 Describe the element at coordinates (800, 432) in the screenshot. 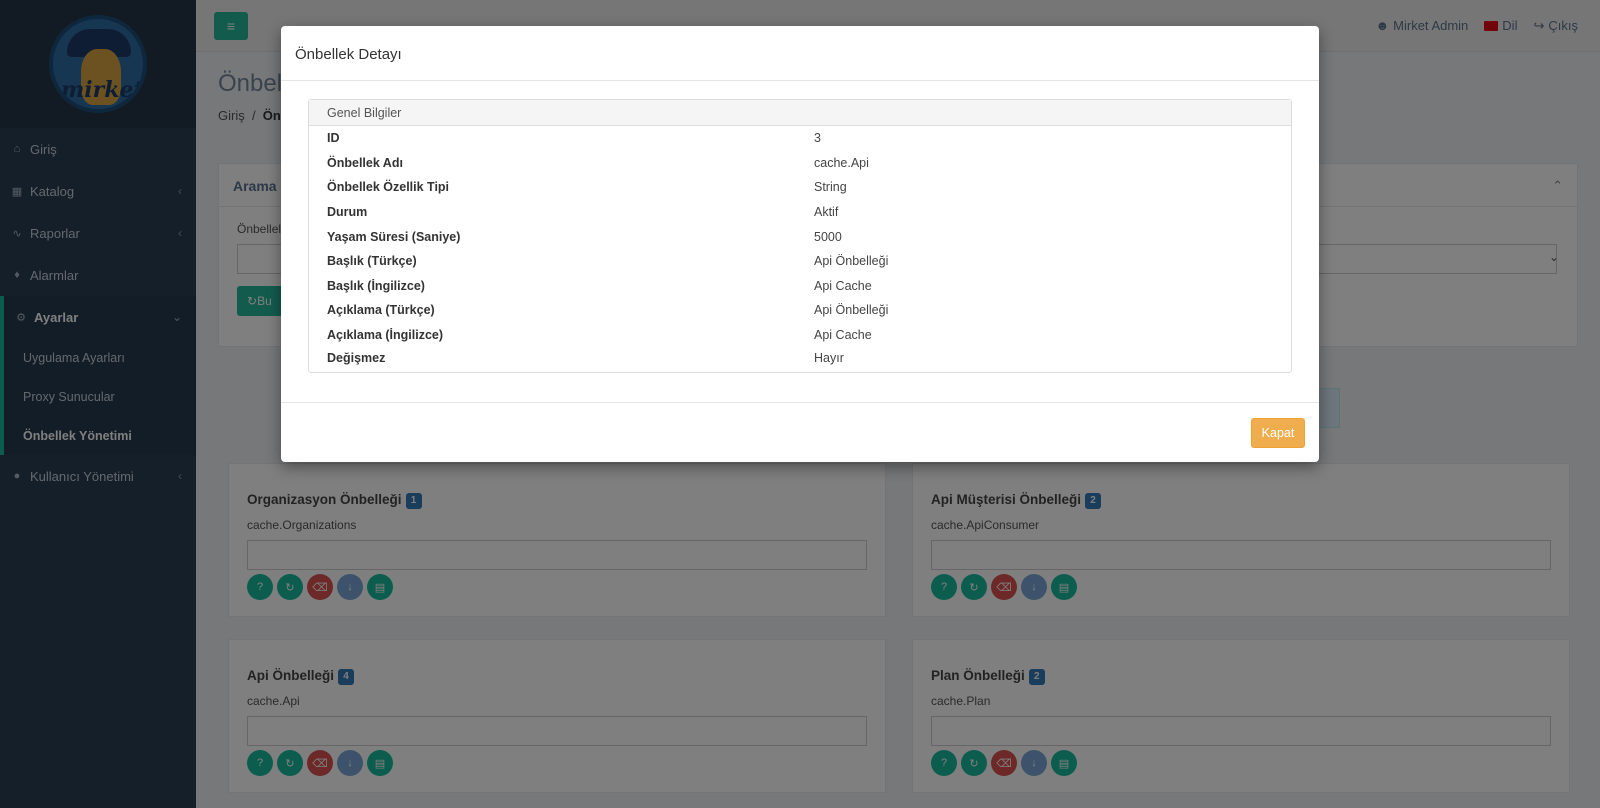

I see `modal-footer: Kapat` at that location.